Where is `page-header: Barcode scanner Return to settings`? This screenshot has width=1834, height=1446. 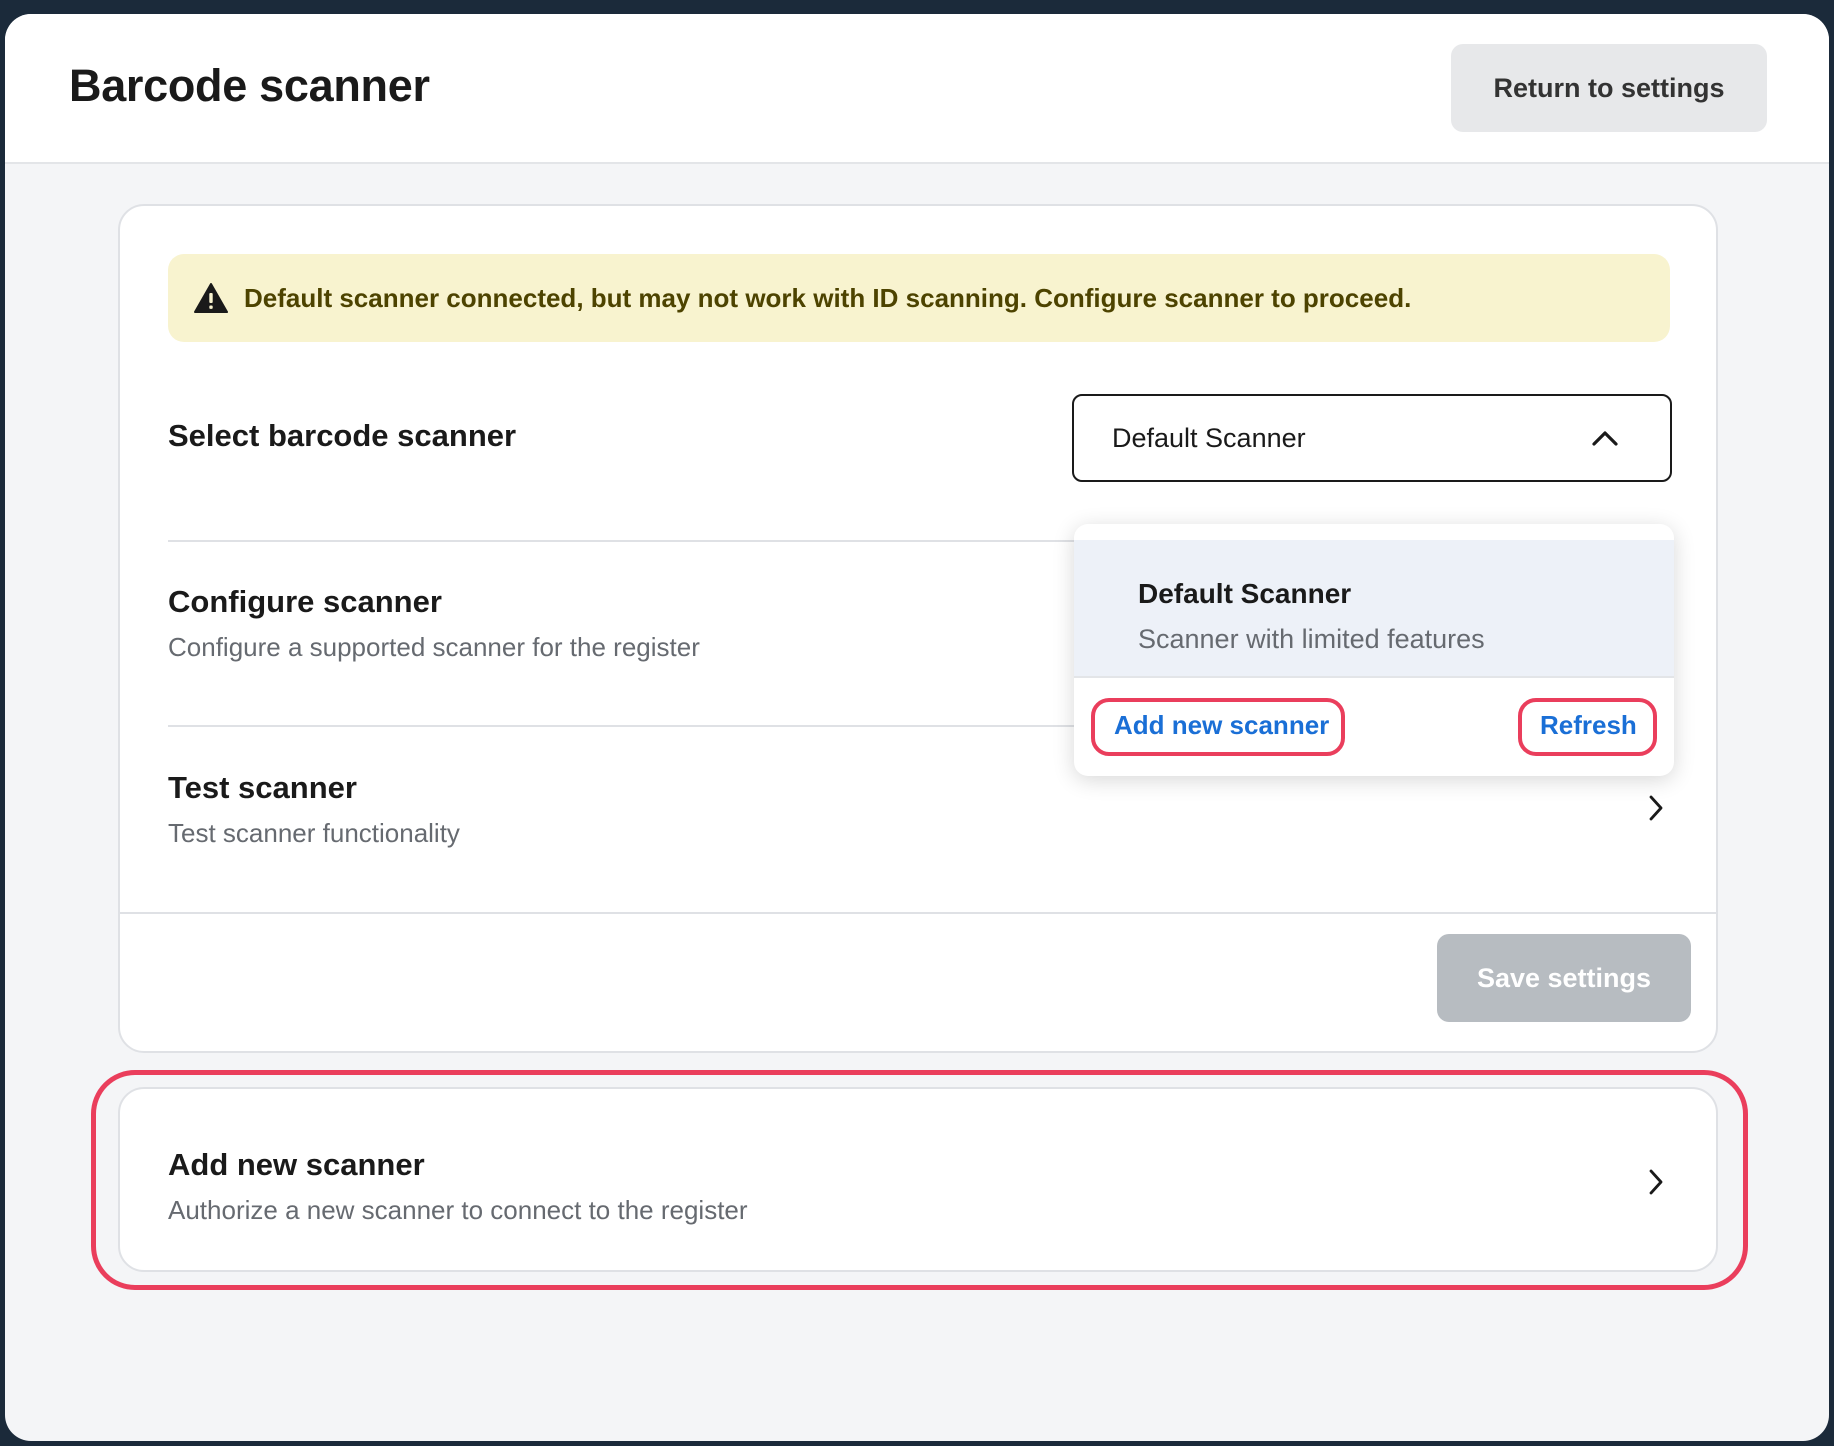
page-header: Barcode scanner Return to settings is located at coordinates (917, 89).